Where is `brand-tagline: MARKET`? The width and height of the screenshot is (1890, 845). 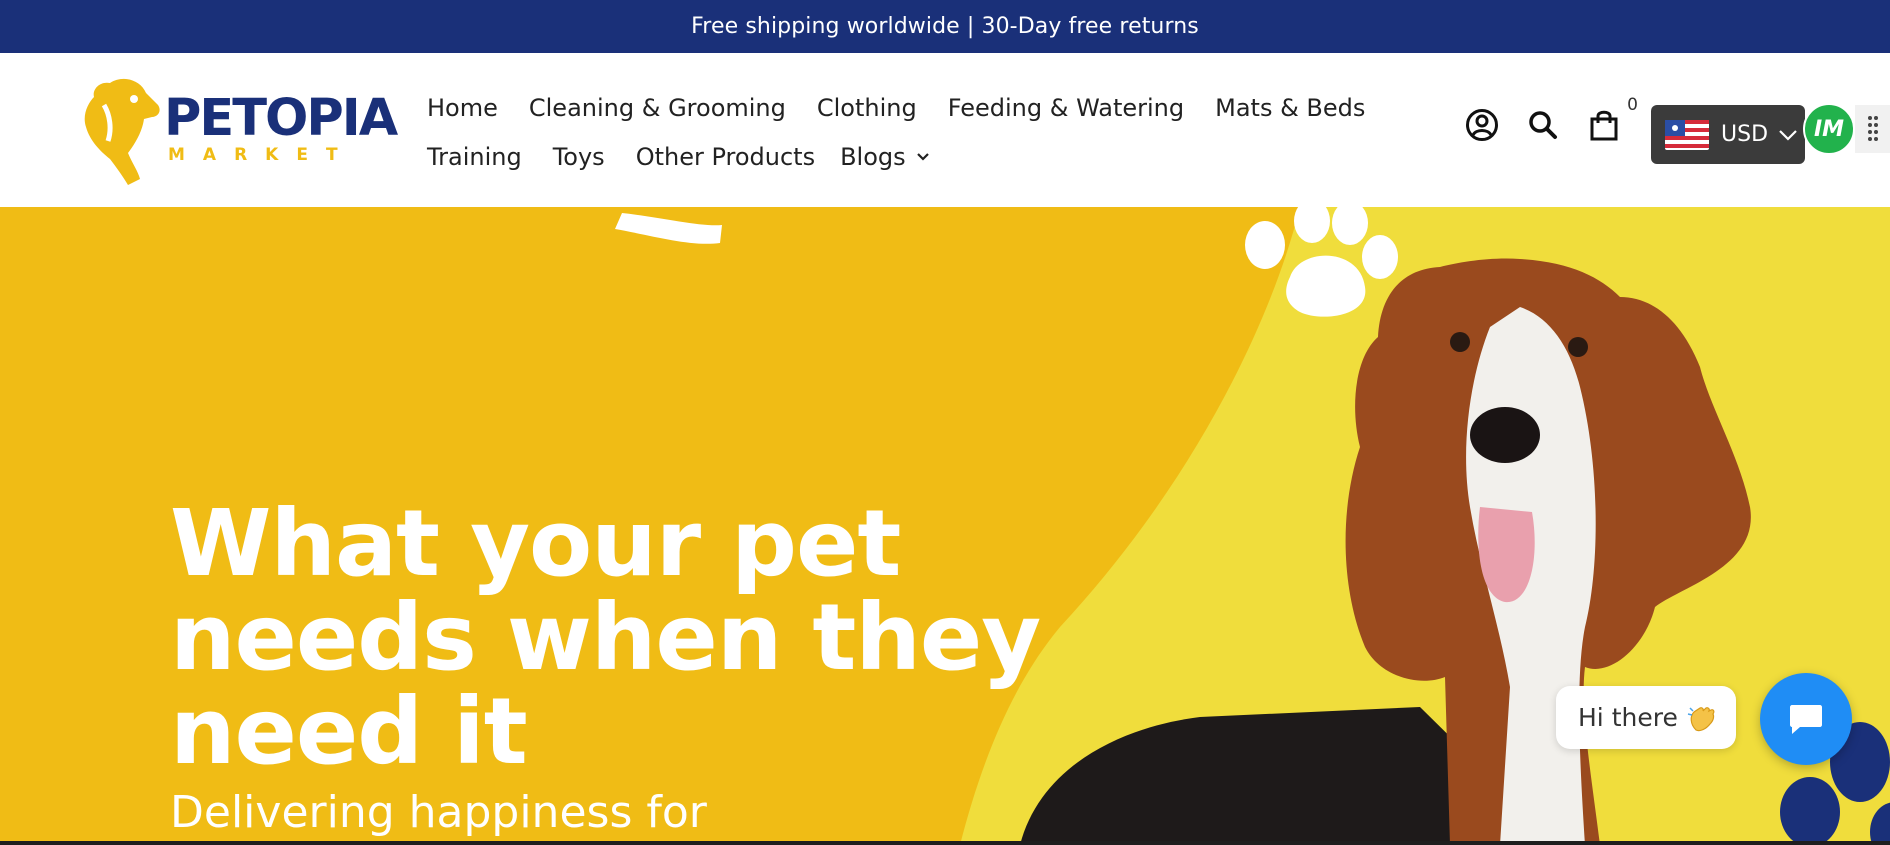 brand-tagline: MARKET is located at coordinates (262, 155).